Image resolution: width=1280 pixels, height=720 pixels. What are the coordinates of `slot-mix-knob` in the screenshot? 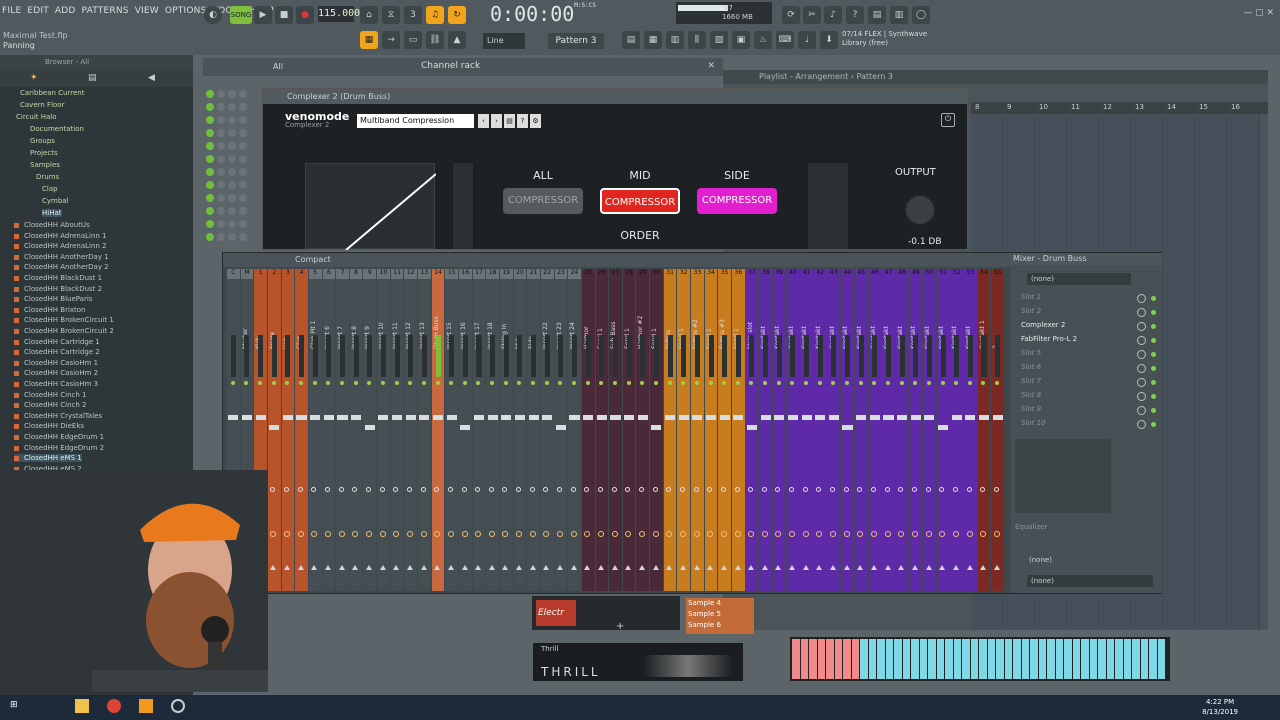 It's located at (1141, 368).